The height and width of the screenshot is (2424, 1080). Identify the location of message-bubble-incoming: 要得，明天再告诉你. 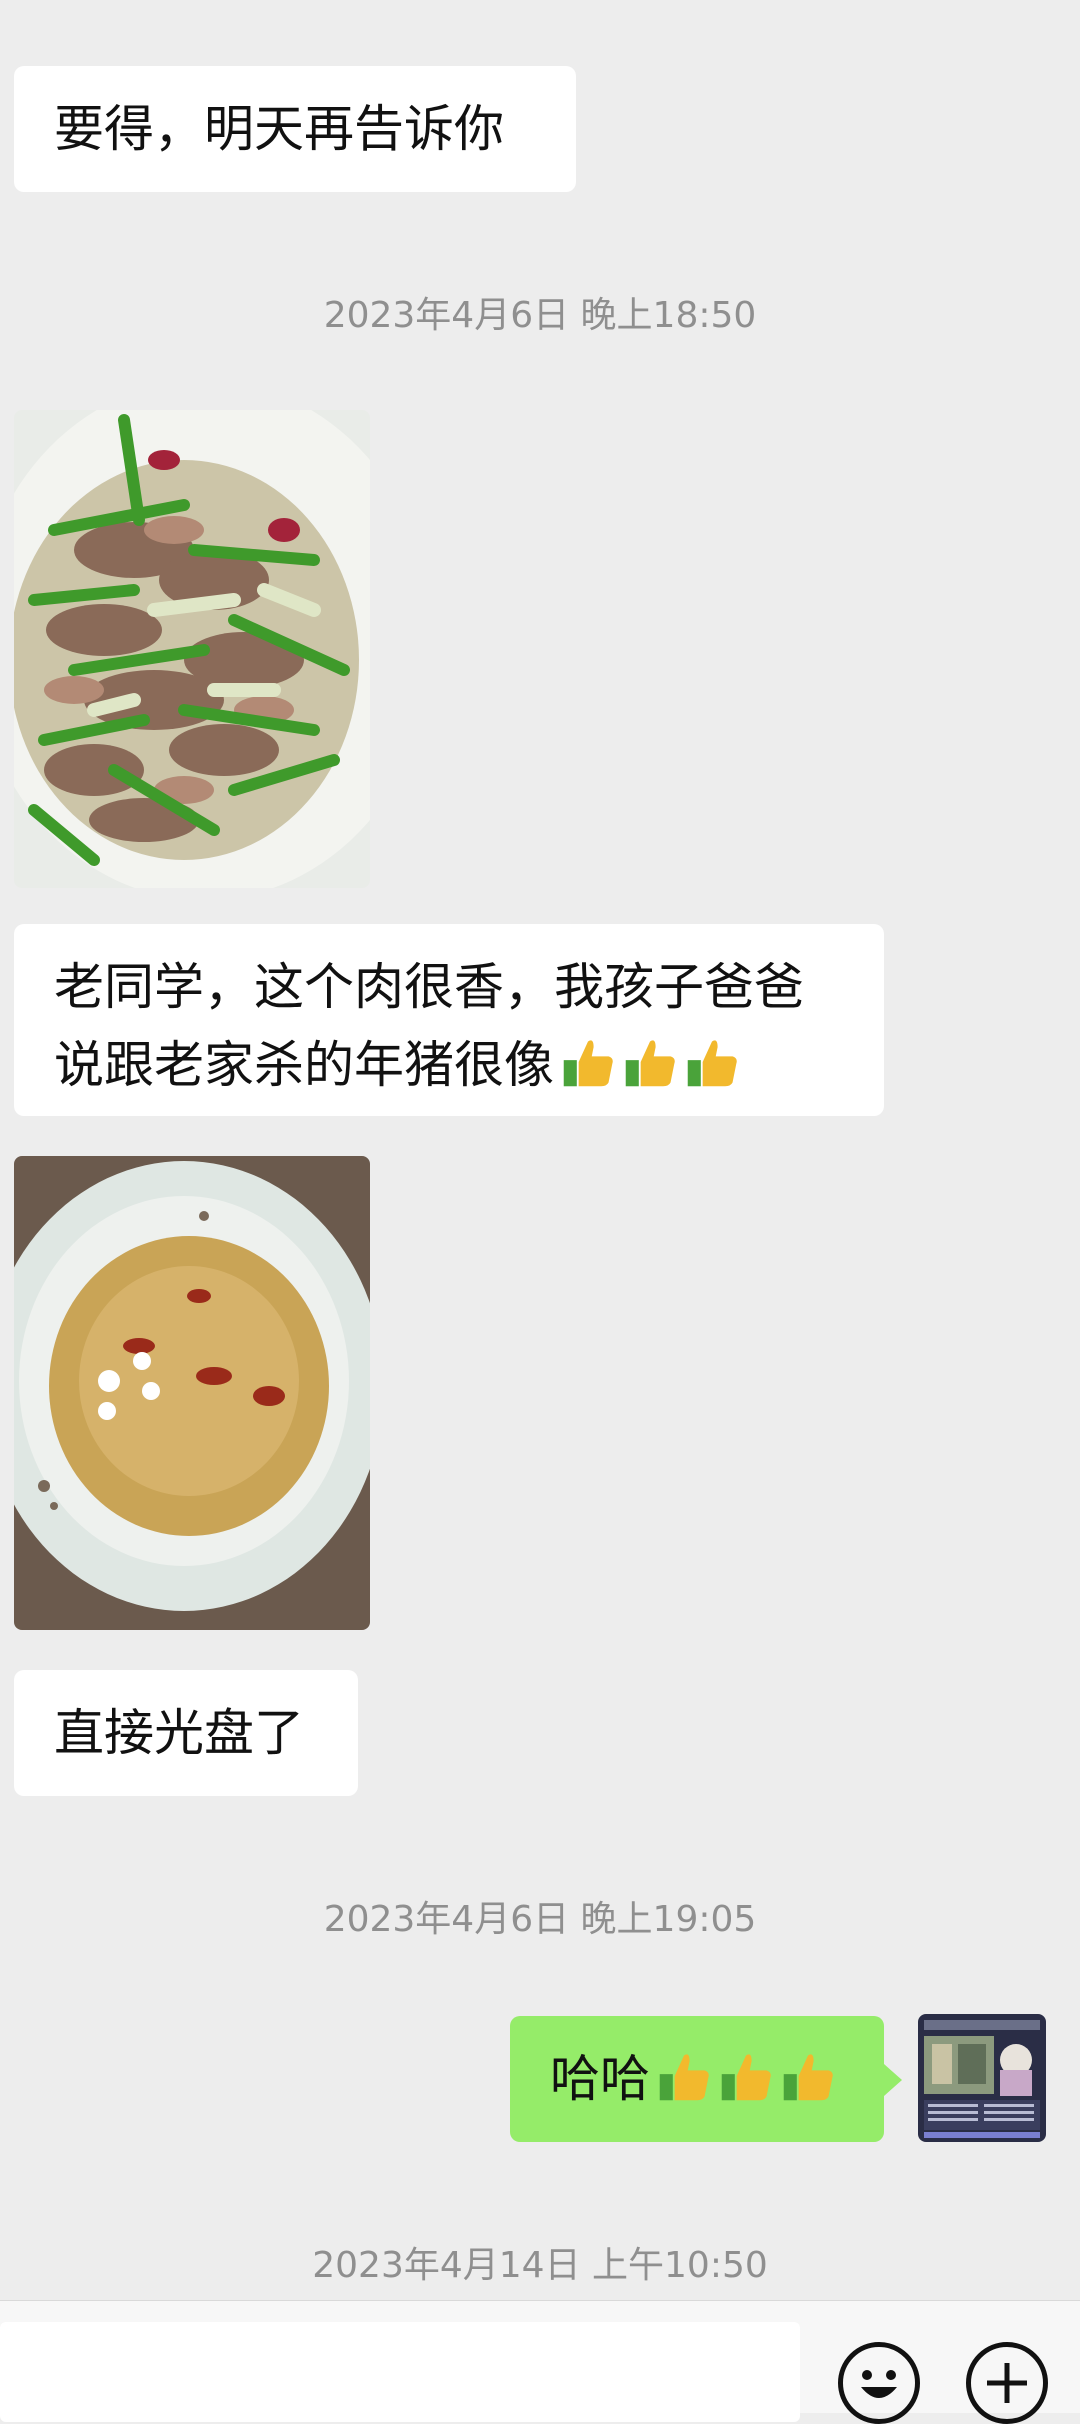
(295, 129).